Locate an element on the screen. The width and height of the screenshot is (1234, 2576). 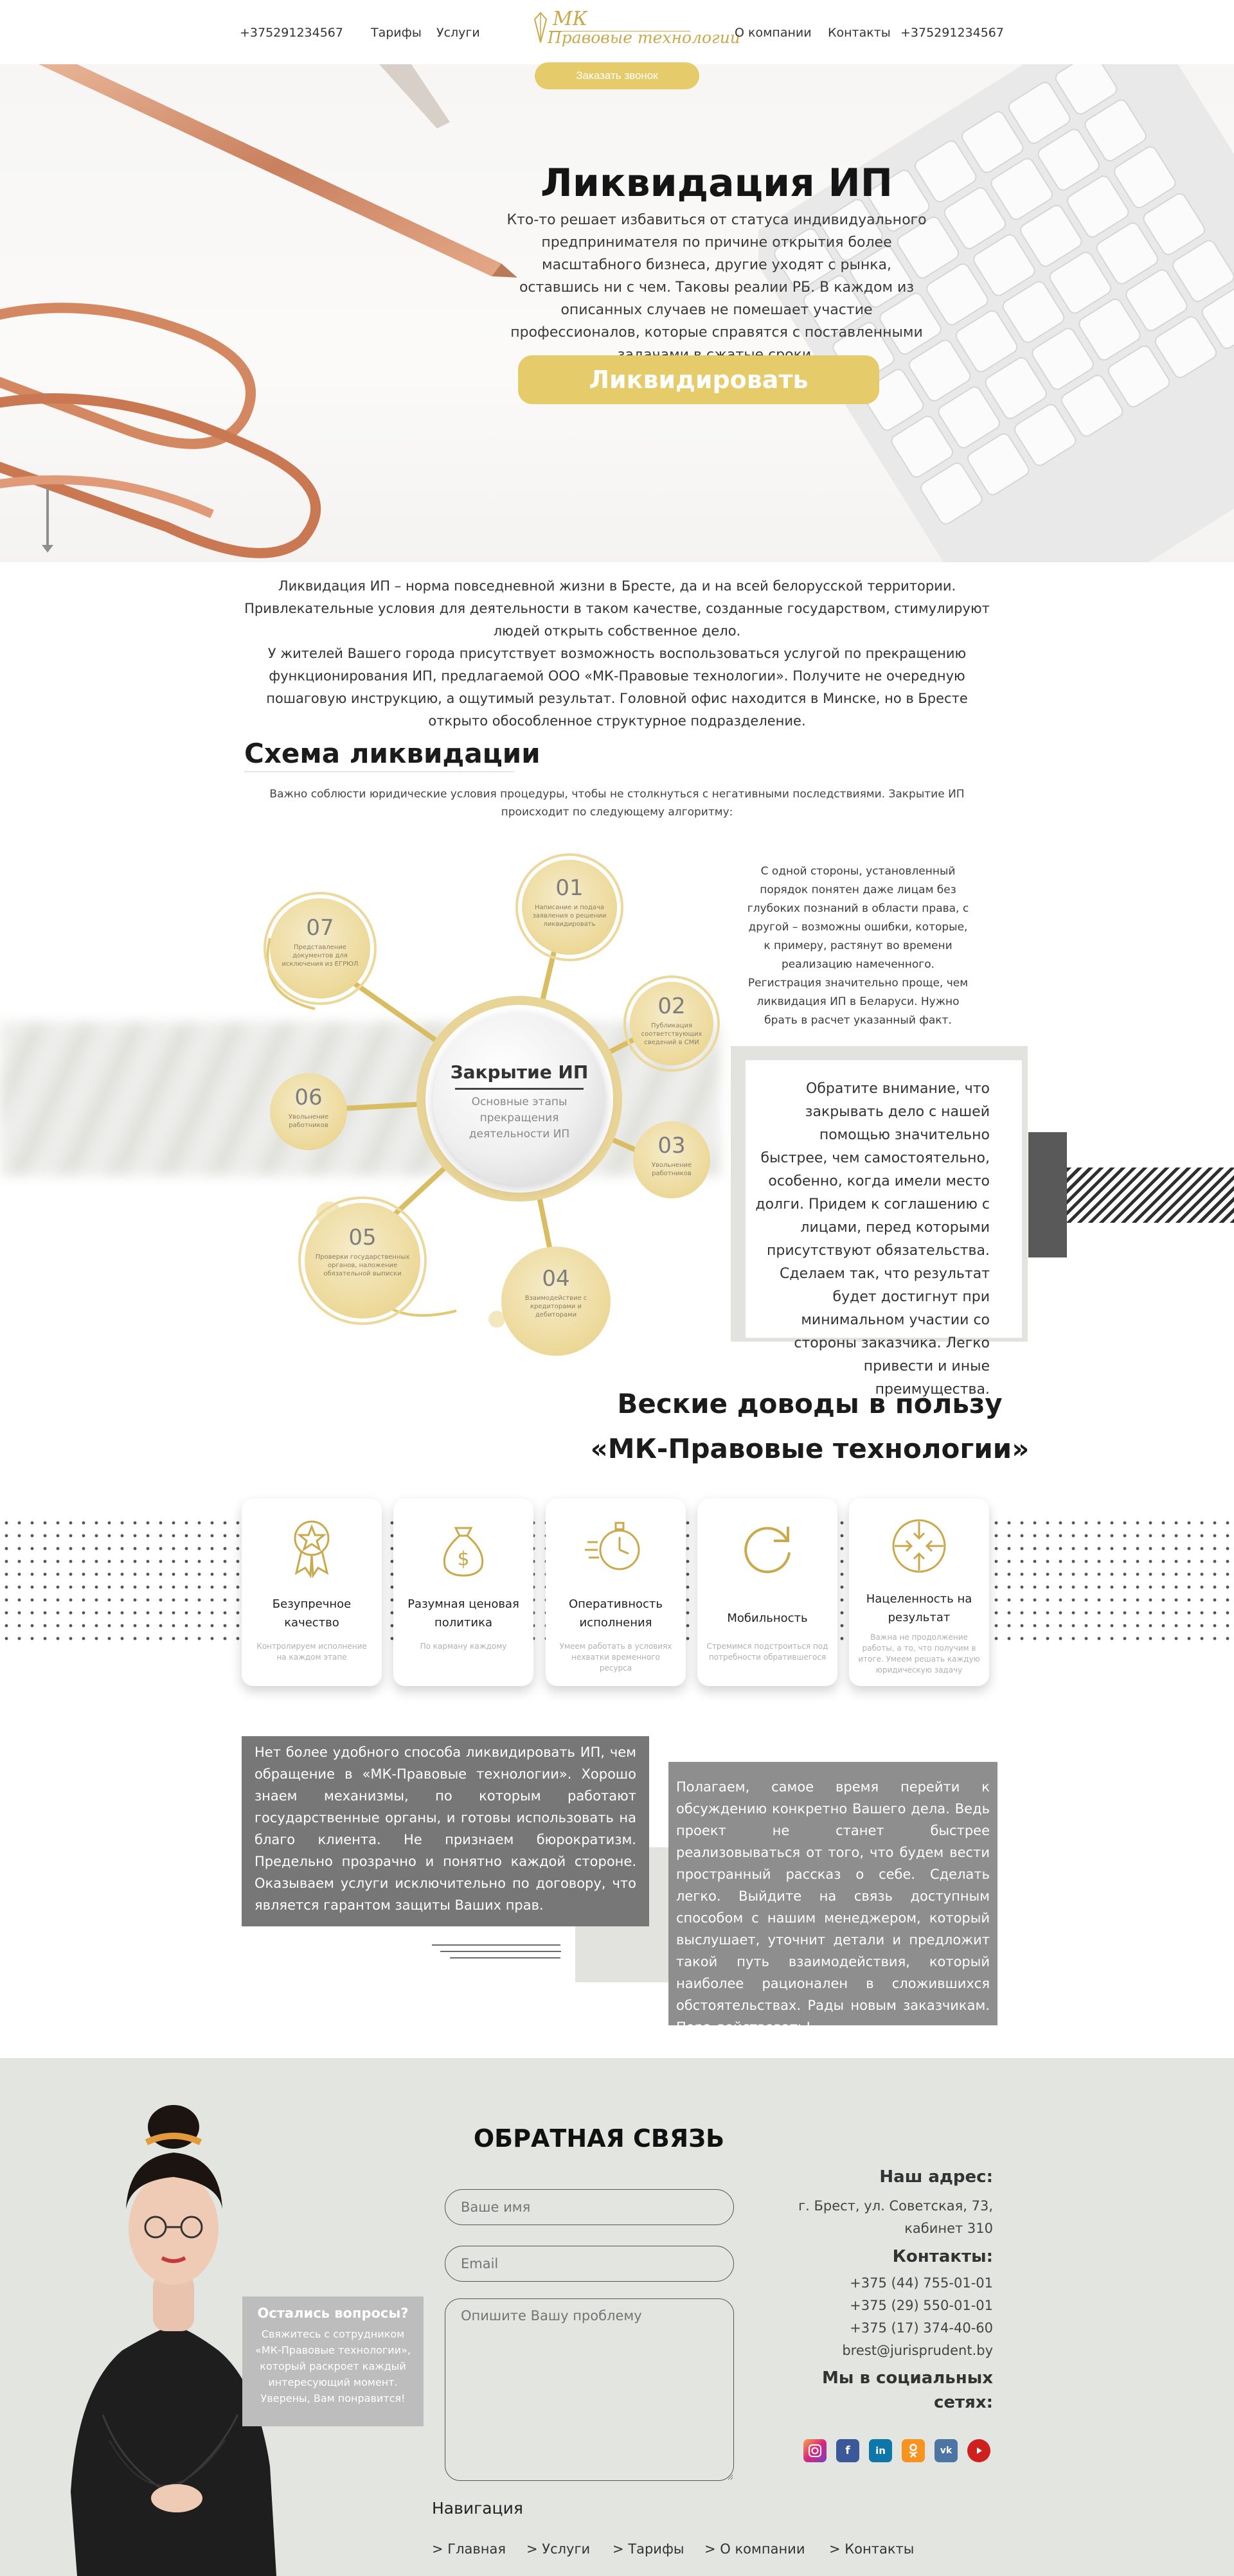
logo-emblem-icon is located at coordinates (540, 28).